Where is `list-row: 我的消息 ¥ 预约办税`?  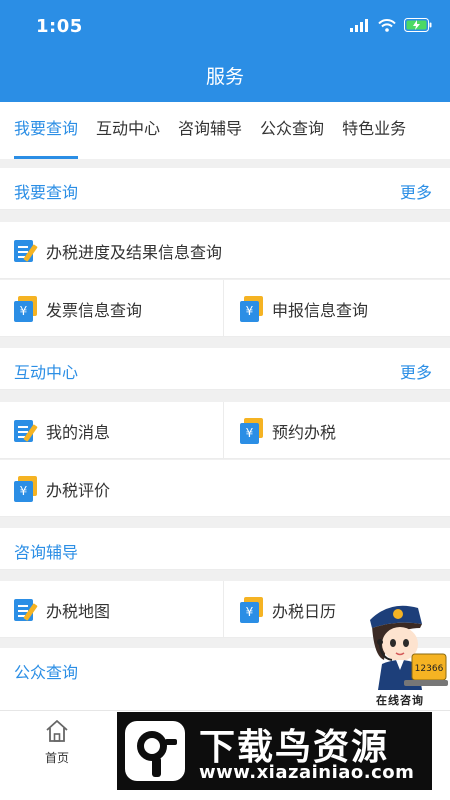 list-row: 我的消息 ¥ 预约办税 is located at coordinates (225, 430).